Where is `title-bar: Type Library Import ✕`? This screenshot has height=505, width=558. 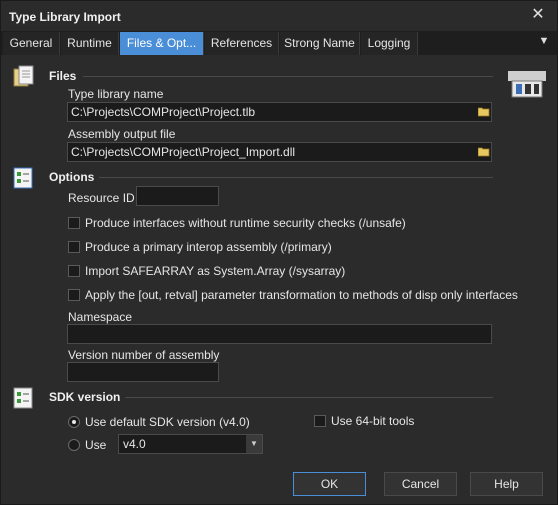
title-bar: Type Library Import ✕ is located at coordinates (279, 16).